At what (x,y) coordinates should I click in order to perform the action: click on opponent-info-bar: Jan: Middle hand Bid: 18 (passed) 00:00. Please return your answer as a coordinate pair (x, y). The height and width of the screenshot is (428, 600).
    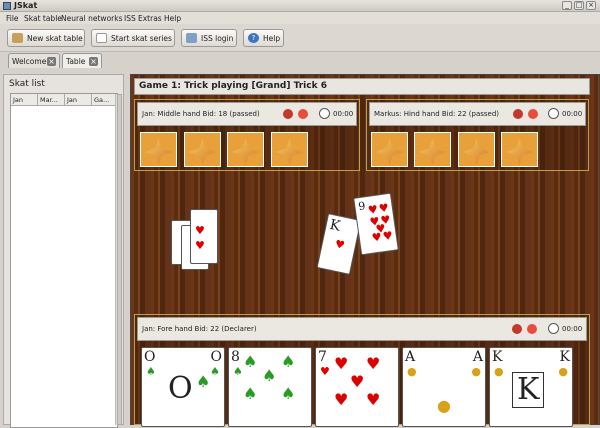
    Looking at the image, I should click on (247, 114).